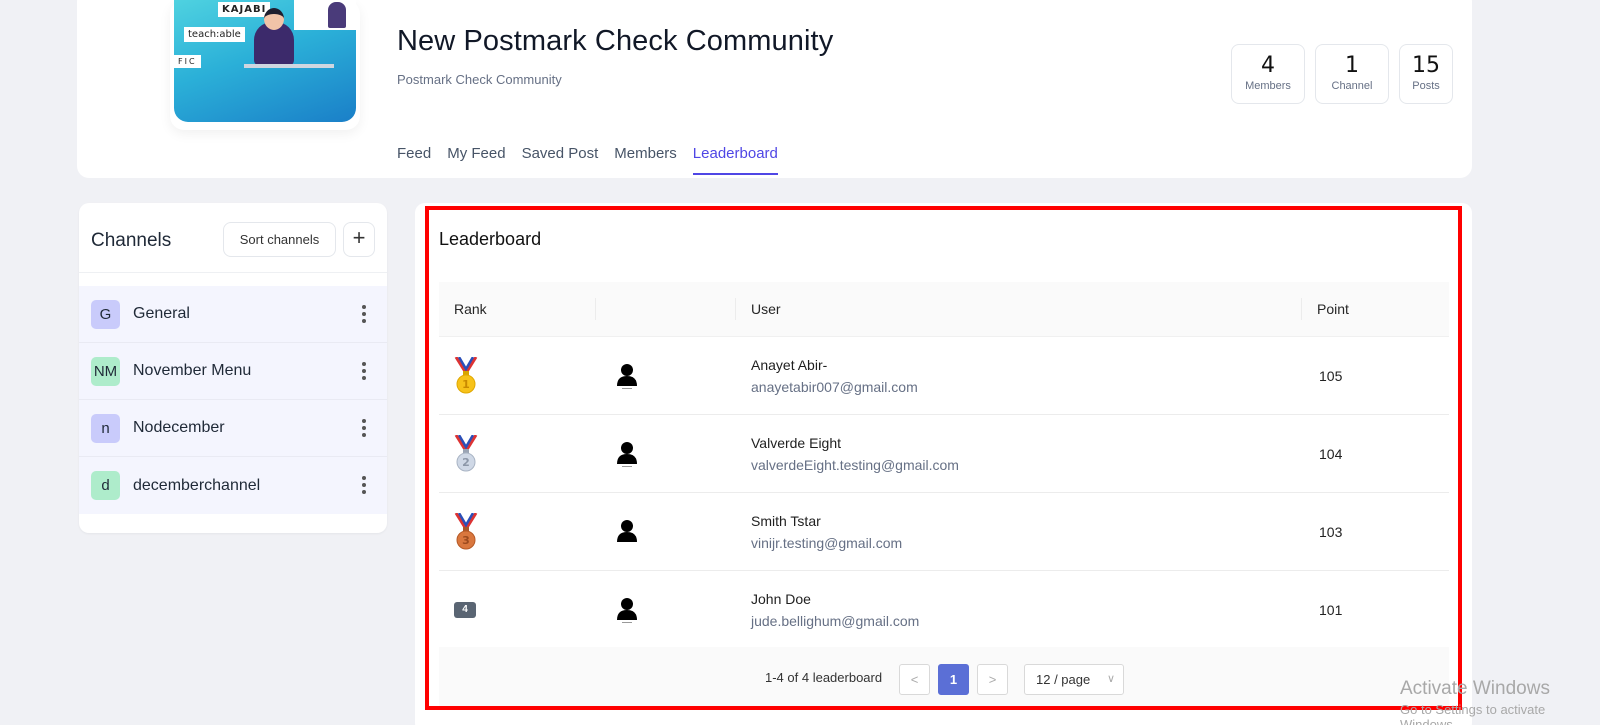 The width and height of the screenshot is (1600, 725). I want to click on channel-item-nodecember: n Nodecember, so click(233, 428).